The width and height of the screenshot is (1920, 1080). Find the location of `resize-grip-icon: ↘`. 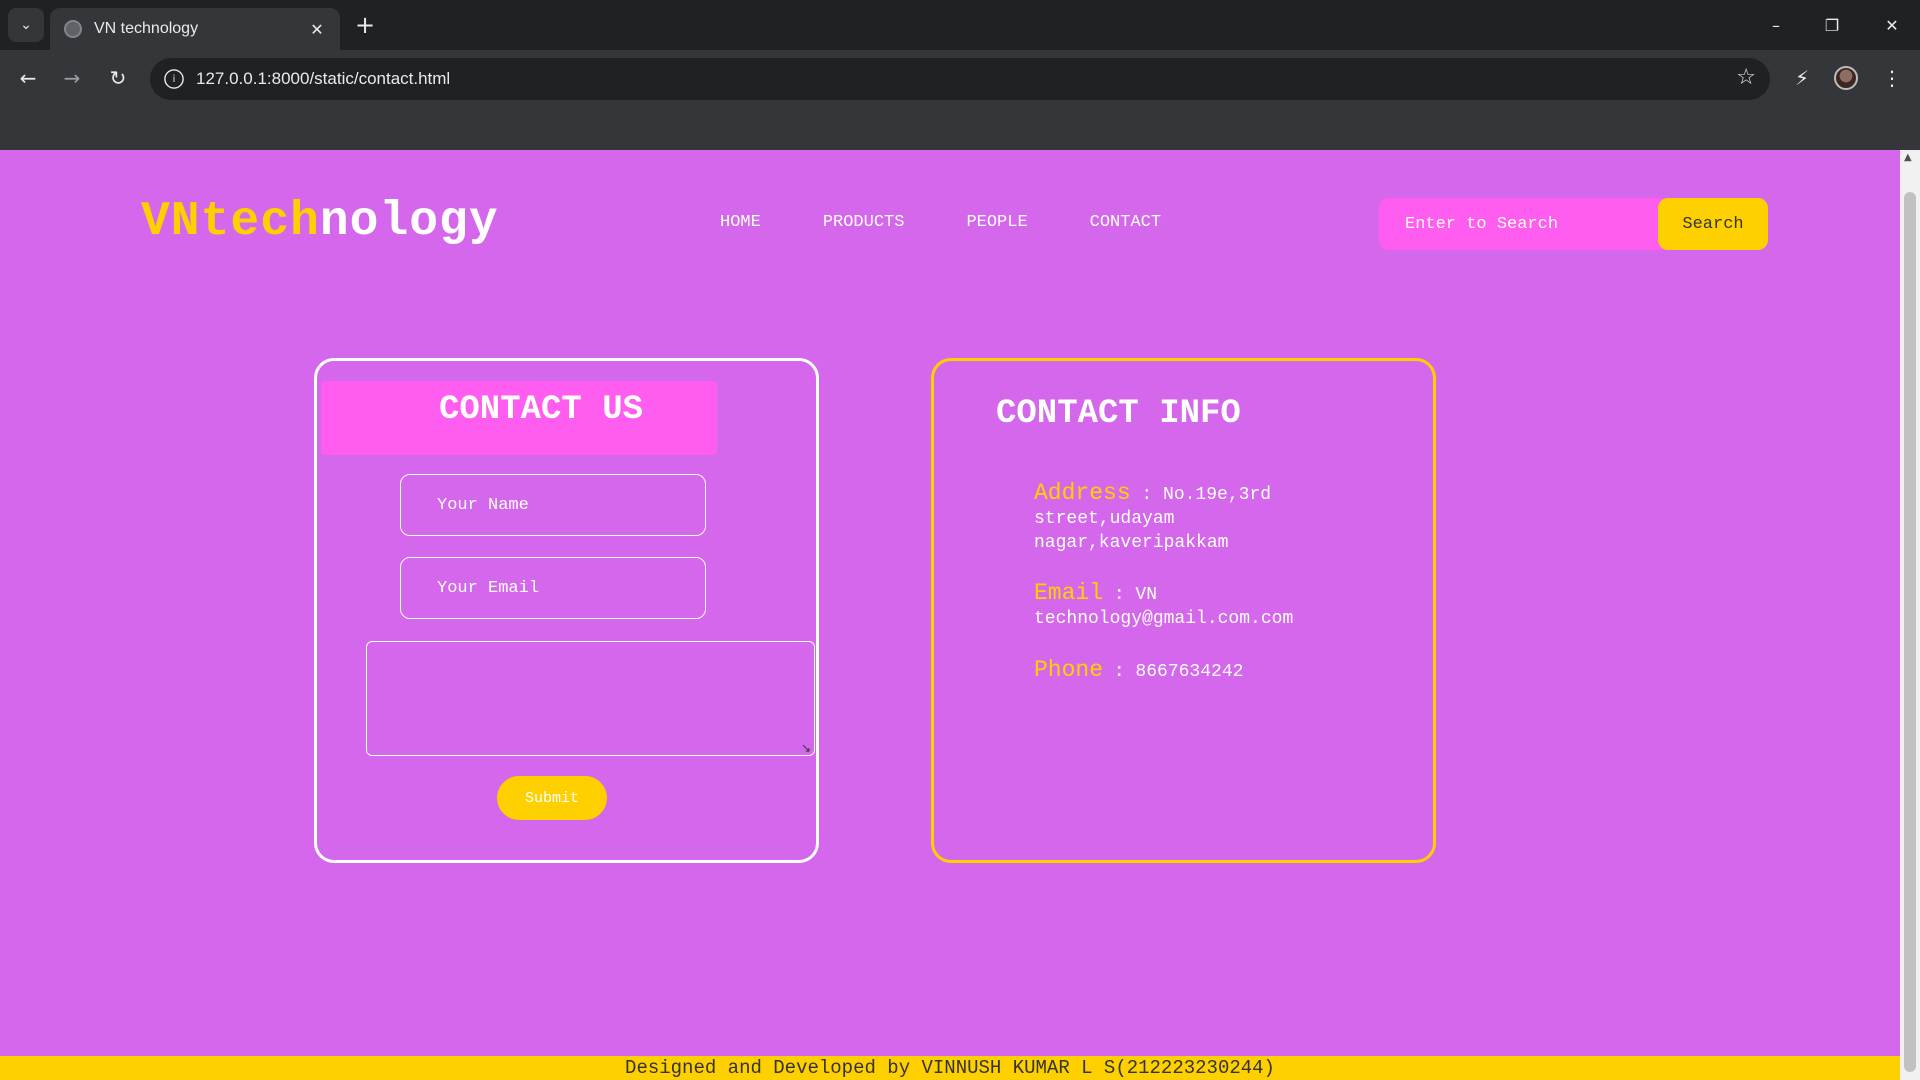

resize-grip-icon: ↘ is located at coordinates (807, 748).